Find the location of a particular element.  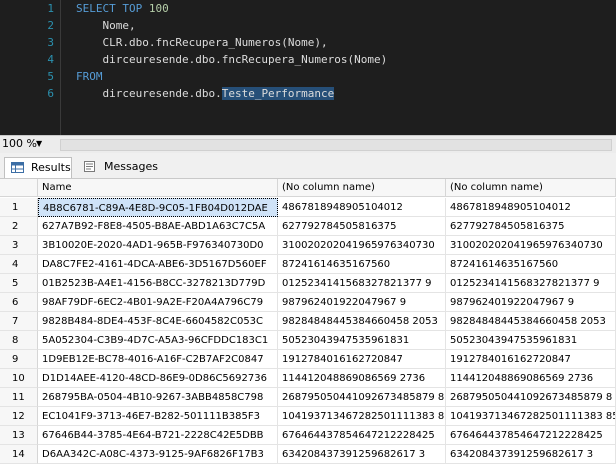

selected-text: Teste_Performance is located at coordinates (278, 93).